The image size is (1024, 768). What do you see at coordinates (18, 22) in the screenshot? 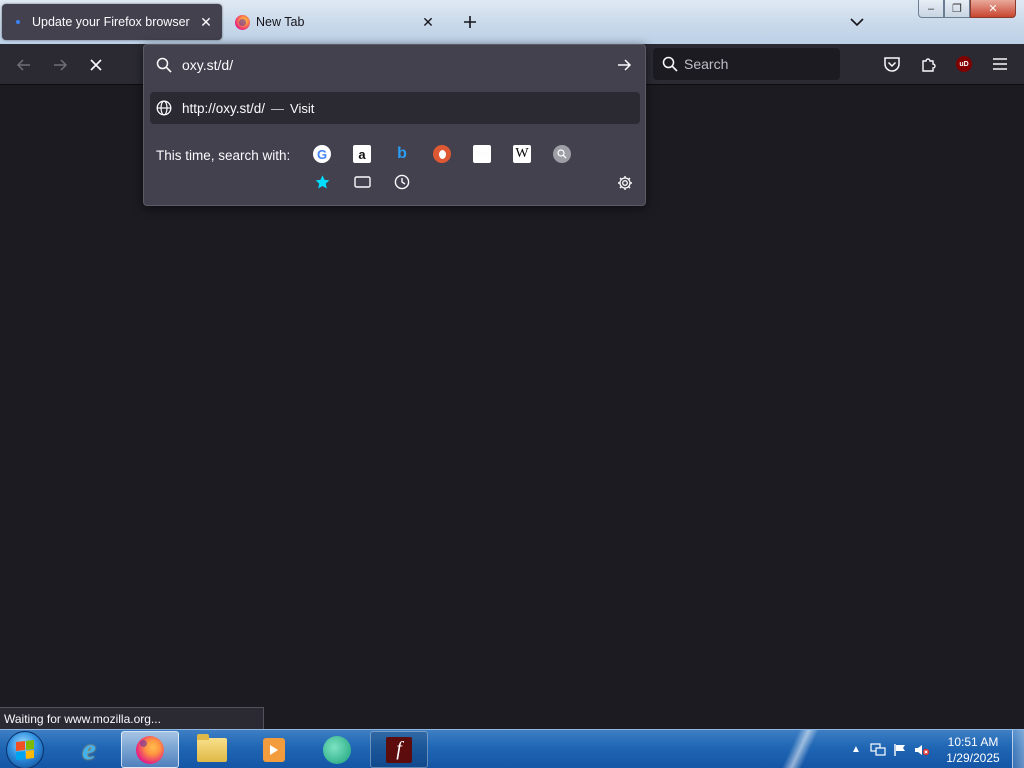
I see `loading-indicator-icon` at bounding box center [18, 22].